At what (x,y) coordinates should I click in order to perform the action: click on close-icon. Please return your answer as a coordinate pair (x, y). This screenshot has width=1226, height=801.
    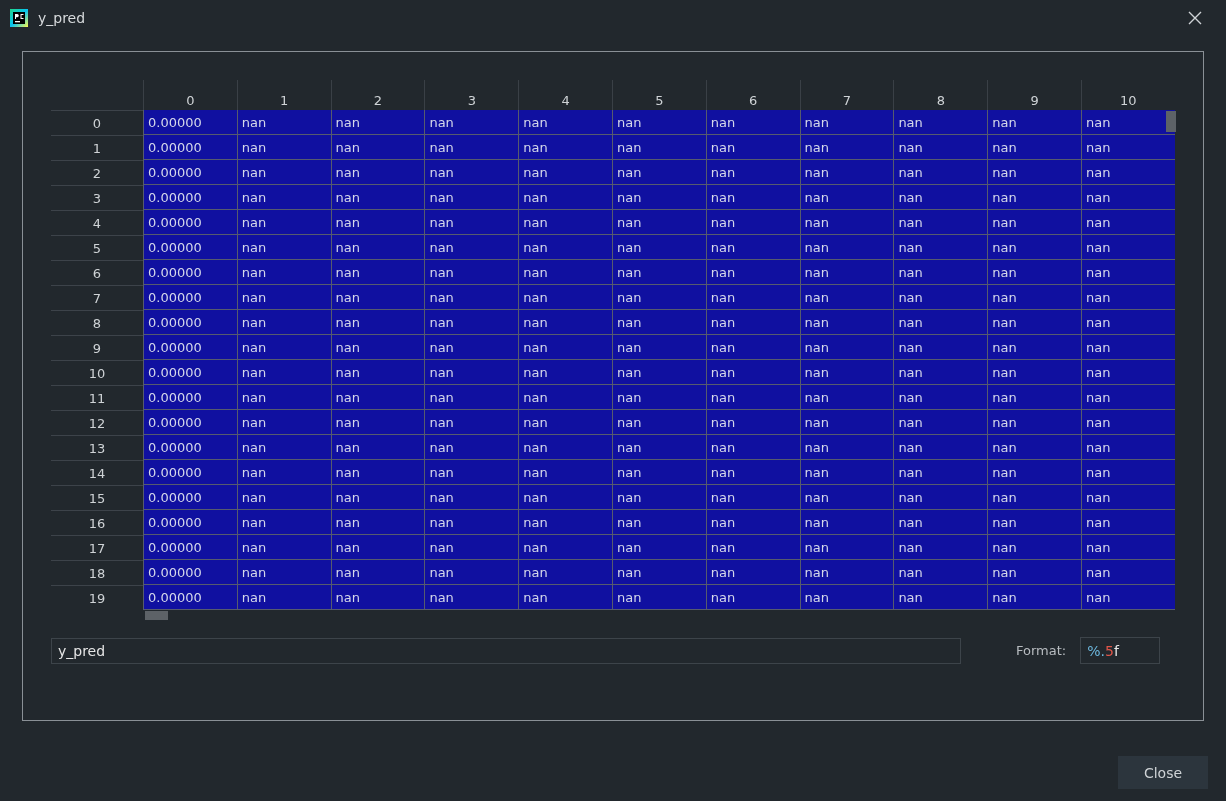
    Looking at the image, I should click on (1195, 18).